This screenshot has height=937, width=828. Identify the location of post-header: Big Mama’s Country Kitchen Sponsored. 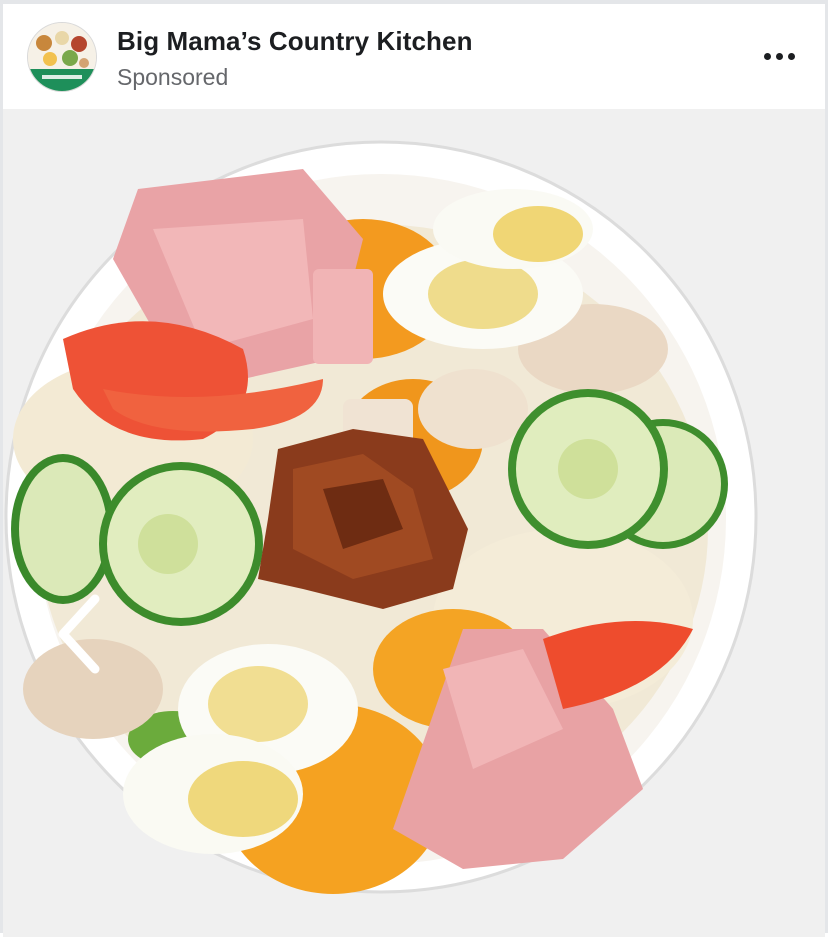
(414, 56).